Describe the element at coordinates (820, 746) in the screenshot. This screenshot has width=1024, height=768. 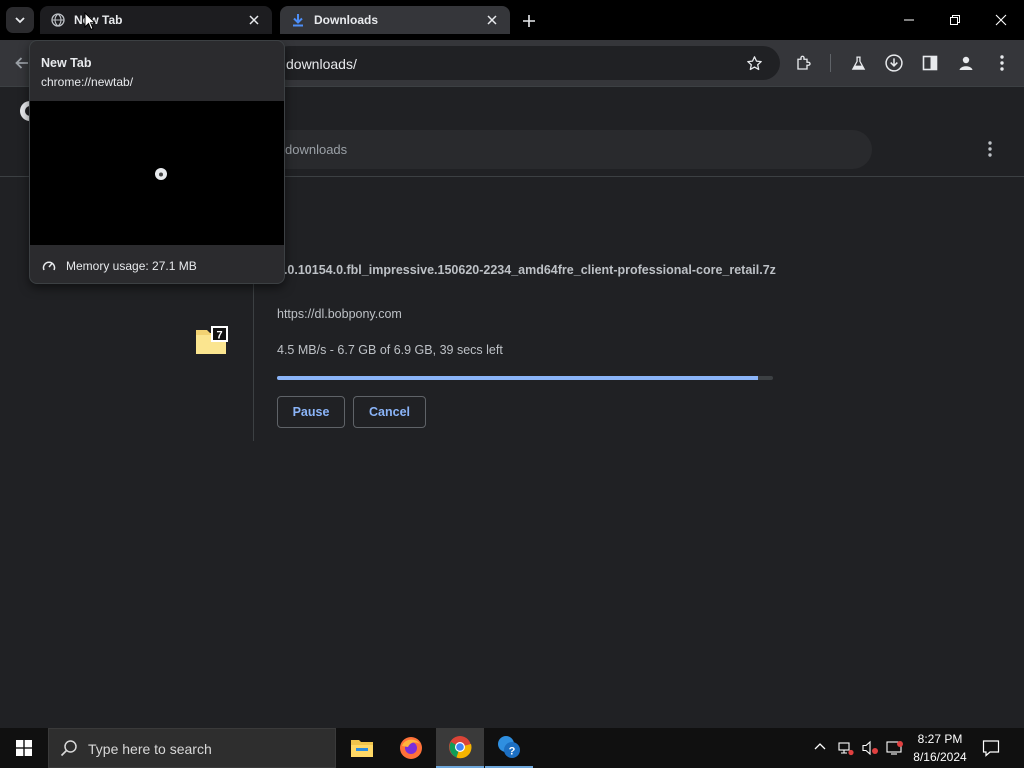
I see `chevron-up-icon` at that location.